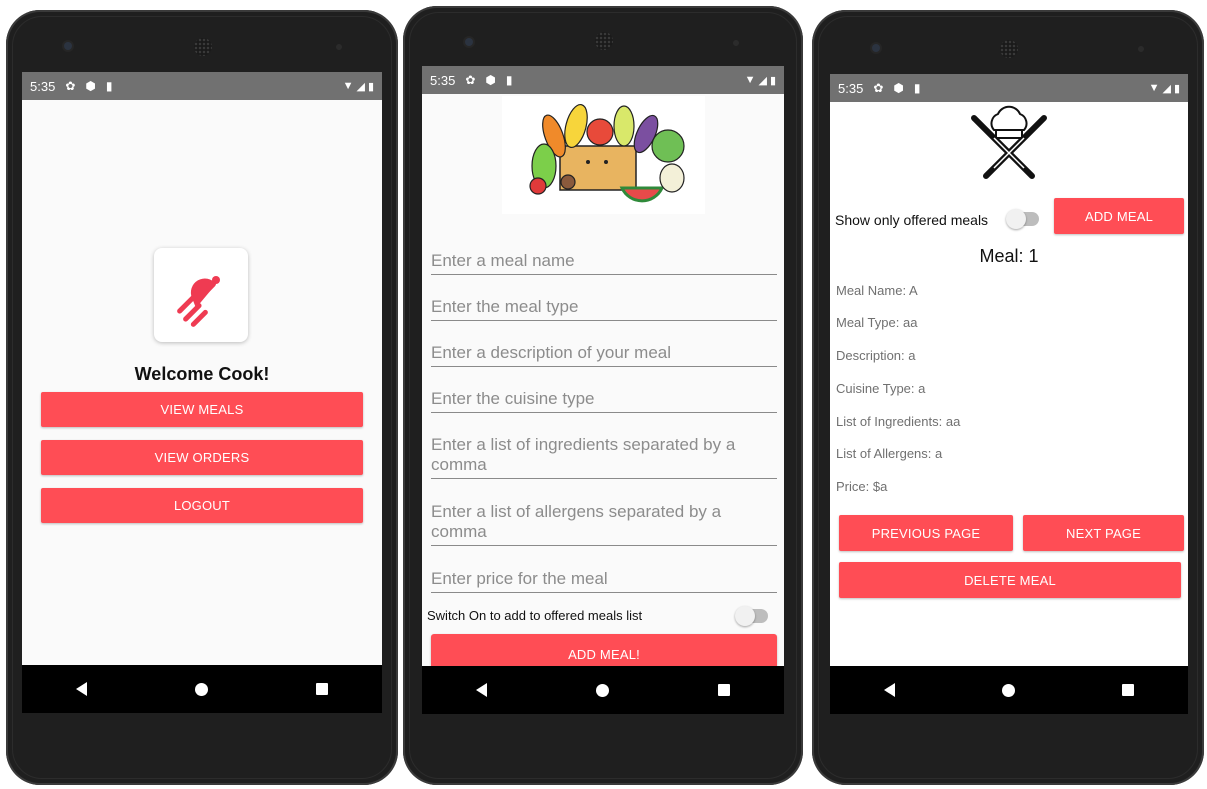 Image resolution: width=1207 pixels, height=789 pixels. Describe the element at coordinates (889, 453) in the screenshot. I see `allergens-text: List of Allergens: a` at that location.